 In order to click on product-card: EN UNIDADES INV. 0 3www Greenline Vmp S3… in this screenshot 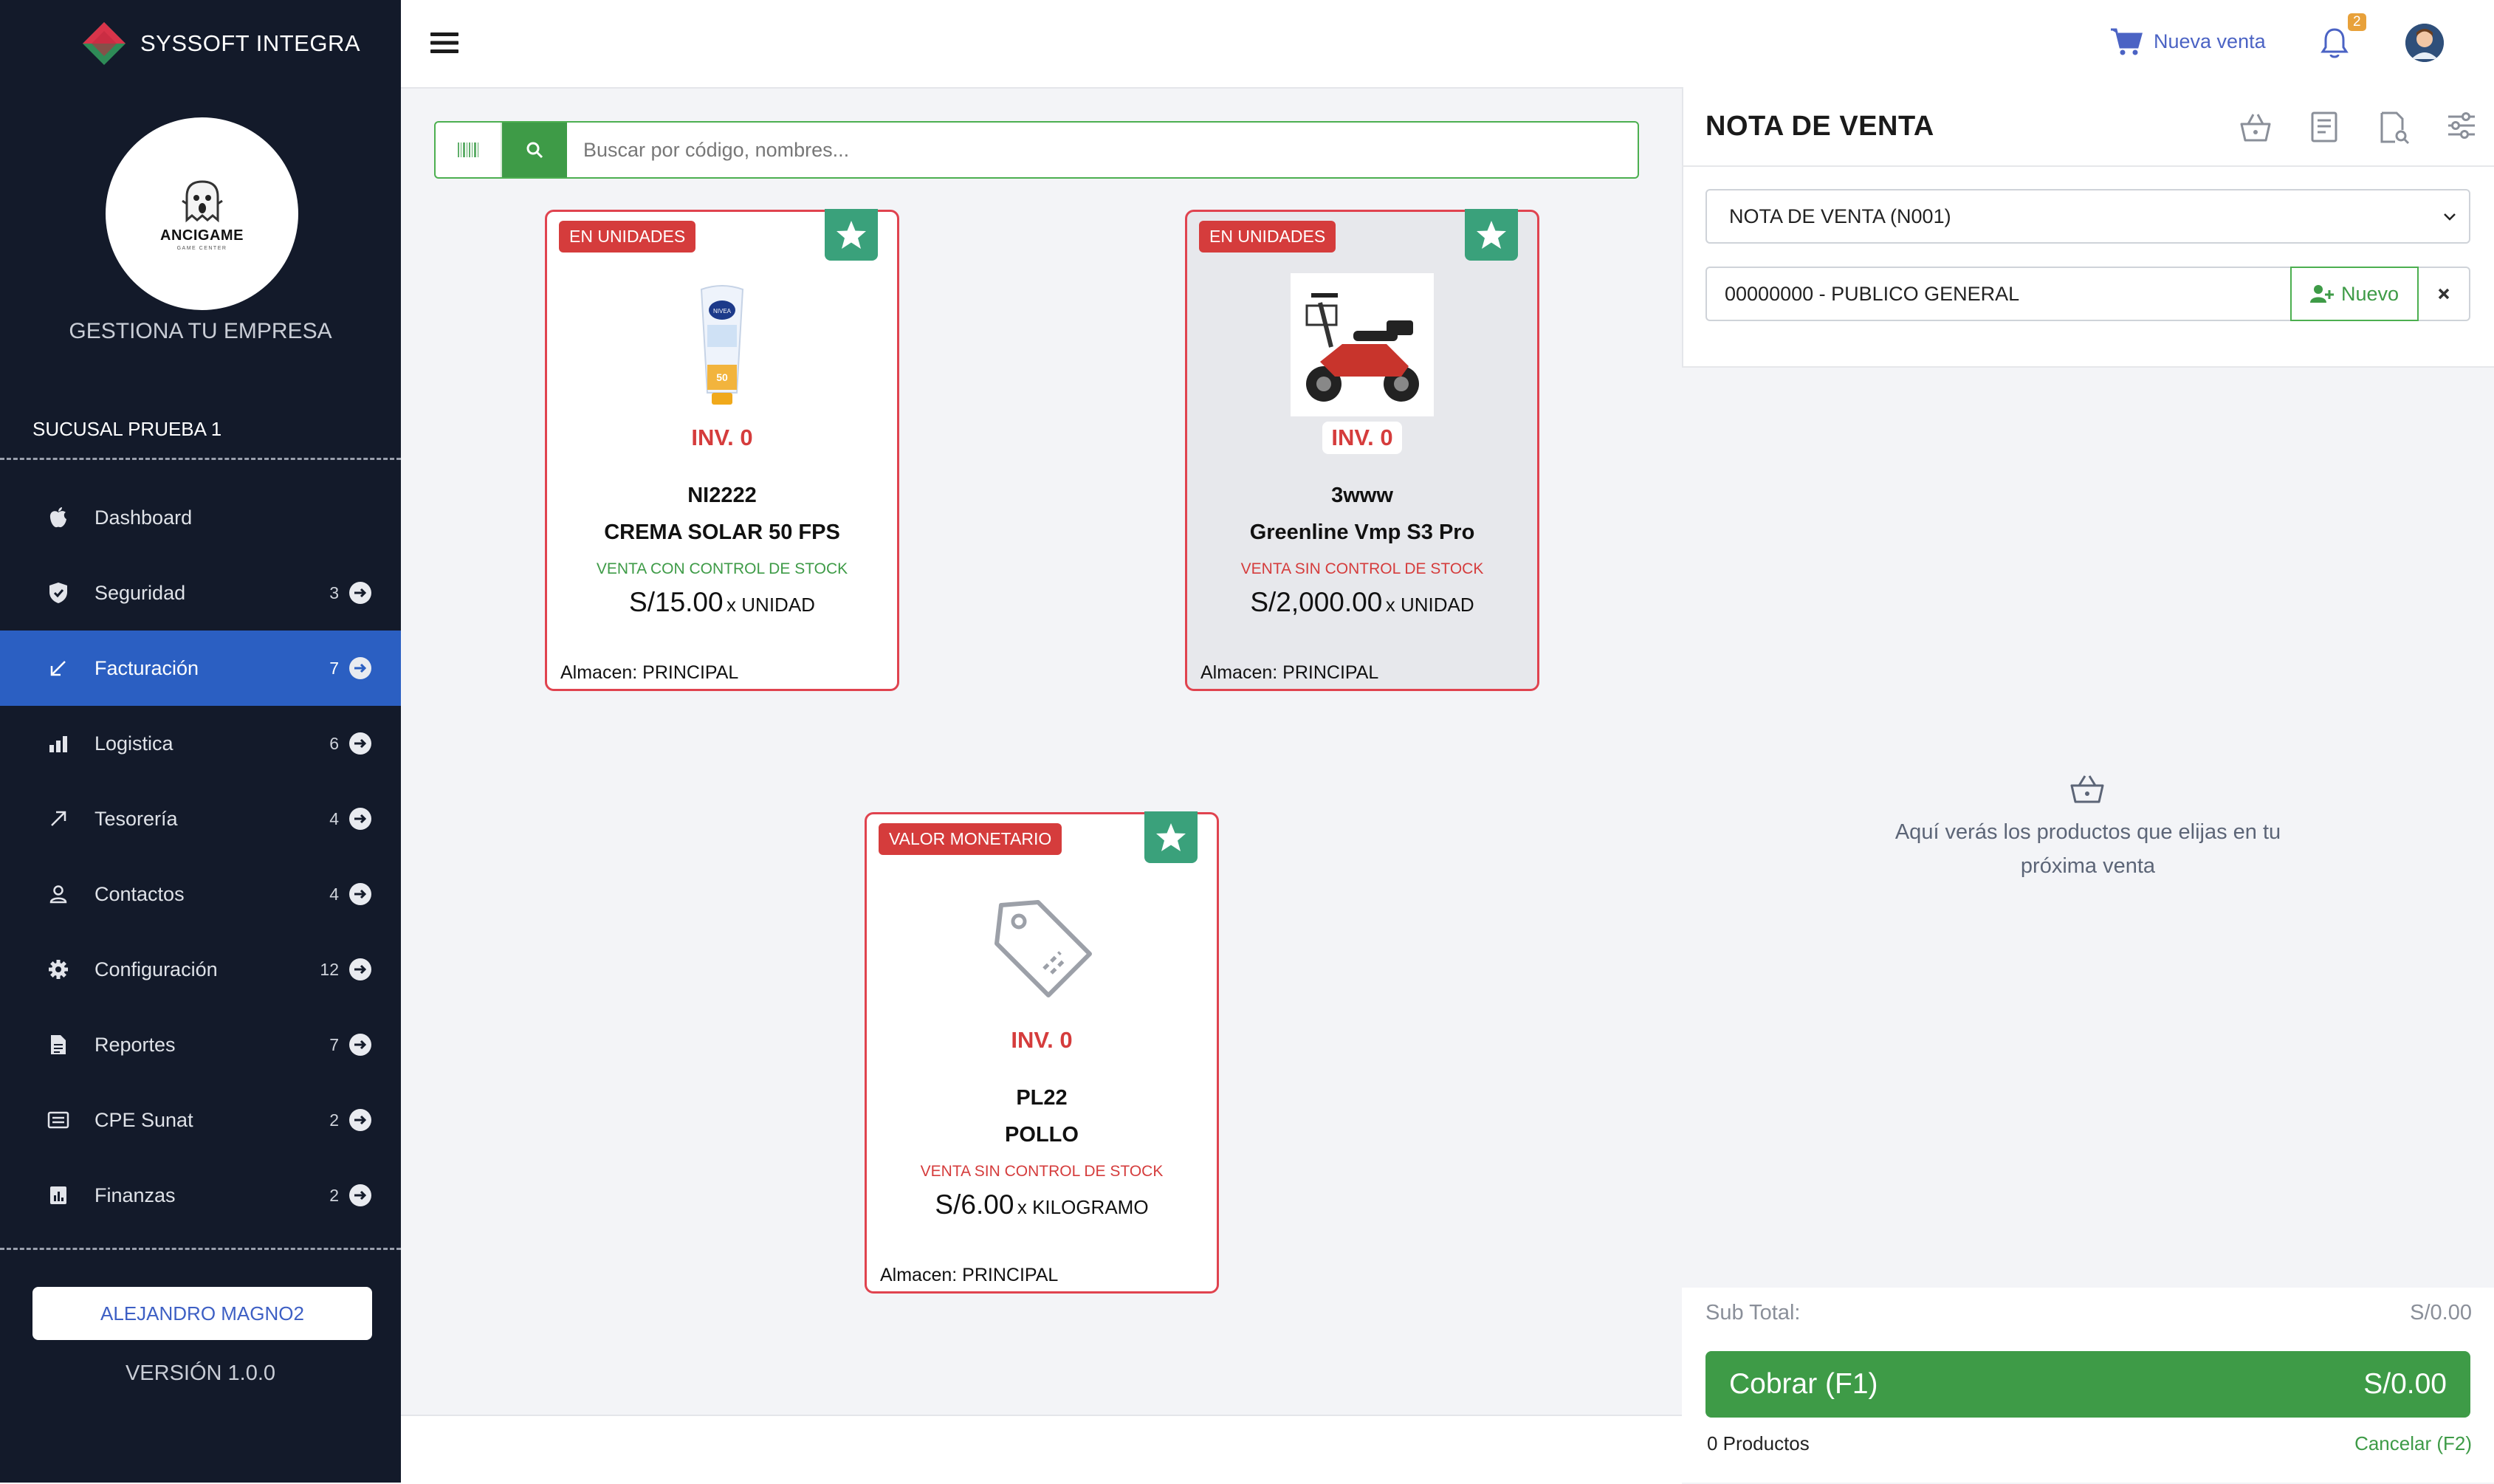, I will do `click(1362, 450)`.